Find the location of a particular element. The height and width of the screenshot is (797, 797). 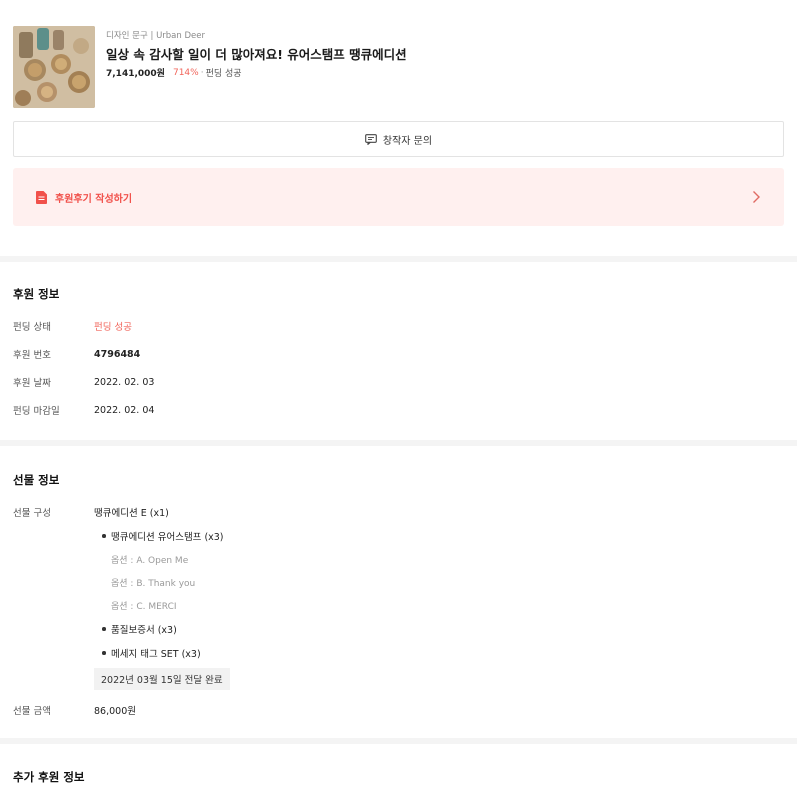

write-review-label: 후원후기 작성하기 is located at coordinates (94, 199).